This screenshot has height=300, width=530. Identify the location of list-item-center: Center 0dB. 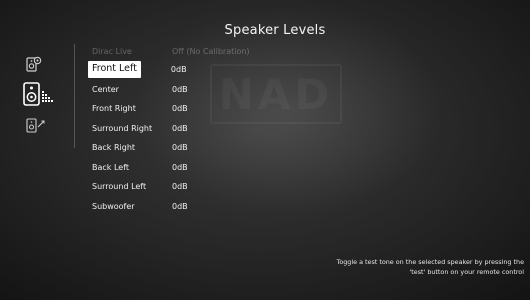
(188, 90).